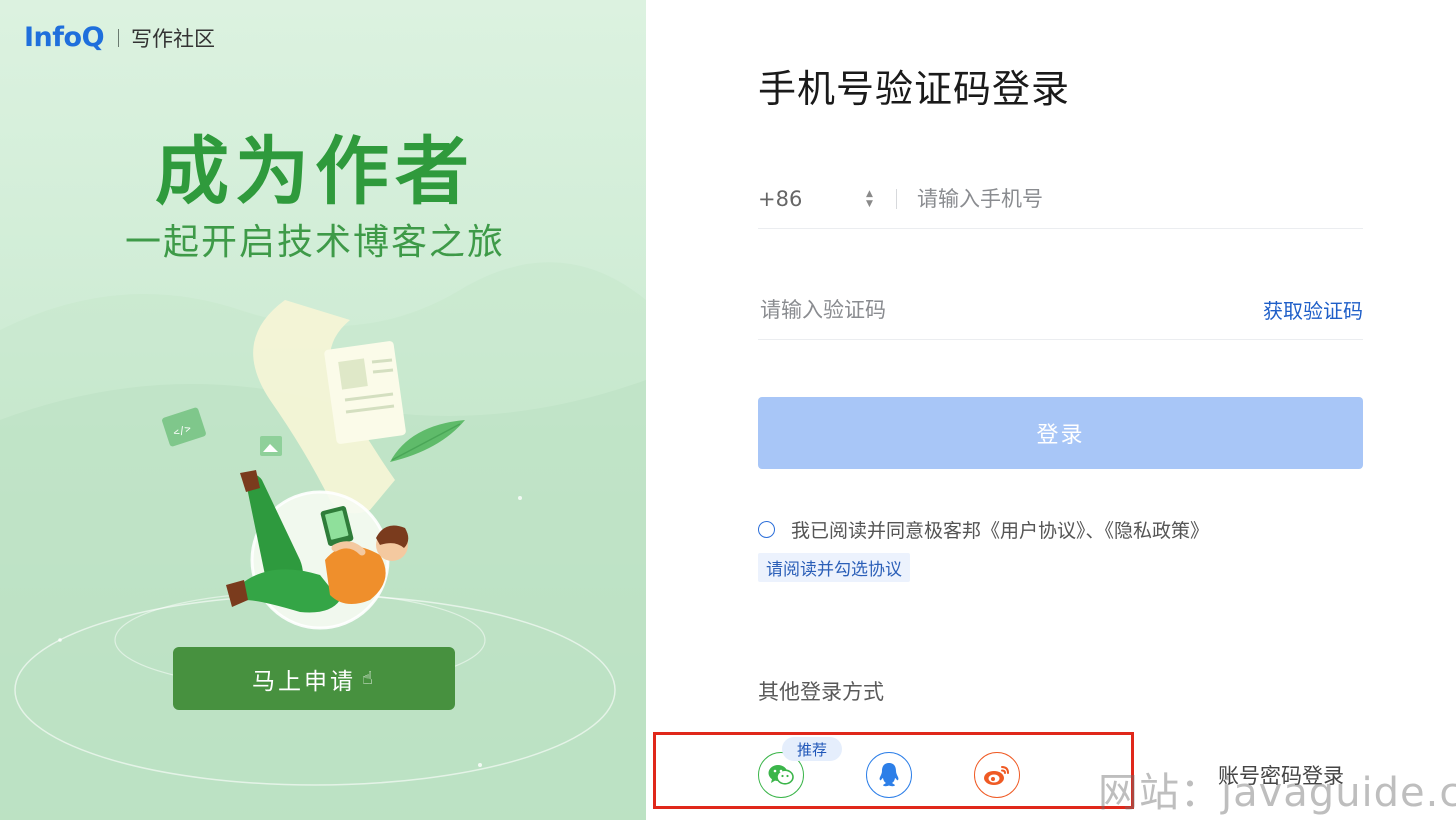 This screenshot has width=1456, height=820. Describe the element at coordinates (886, 531) in the screenshot. I see `agreement-prefix: 我已阅读并同意极客邦` at that location.